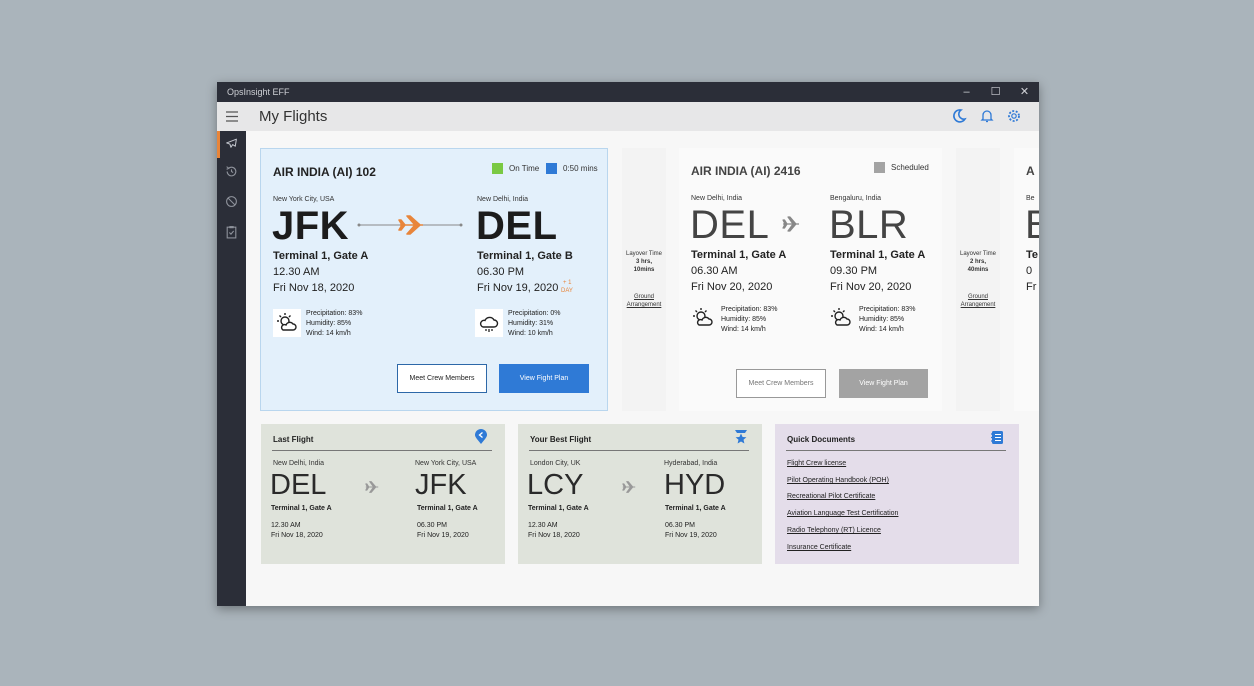 Image resolution: width=1254 pixels, height=686 pixels. Describe the element at coordinates (551, 168) in the screenshot. I see `delay-swatch` at that location.